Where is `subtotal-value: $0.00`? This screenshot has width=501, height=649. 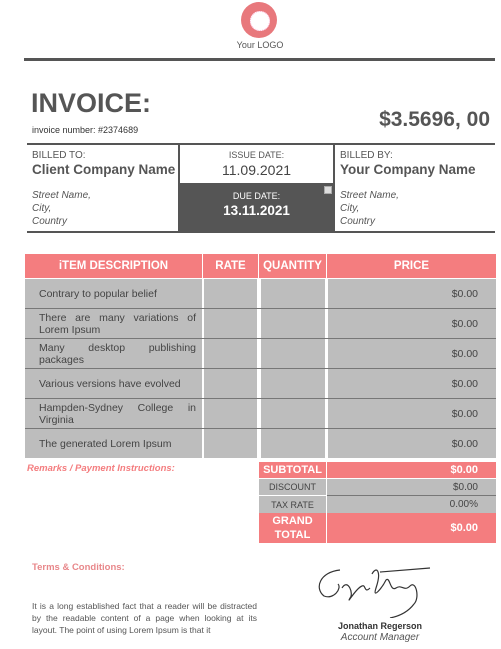
subtotal-value: $0.00 is located at coordinates (411, 470).